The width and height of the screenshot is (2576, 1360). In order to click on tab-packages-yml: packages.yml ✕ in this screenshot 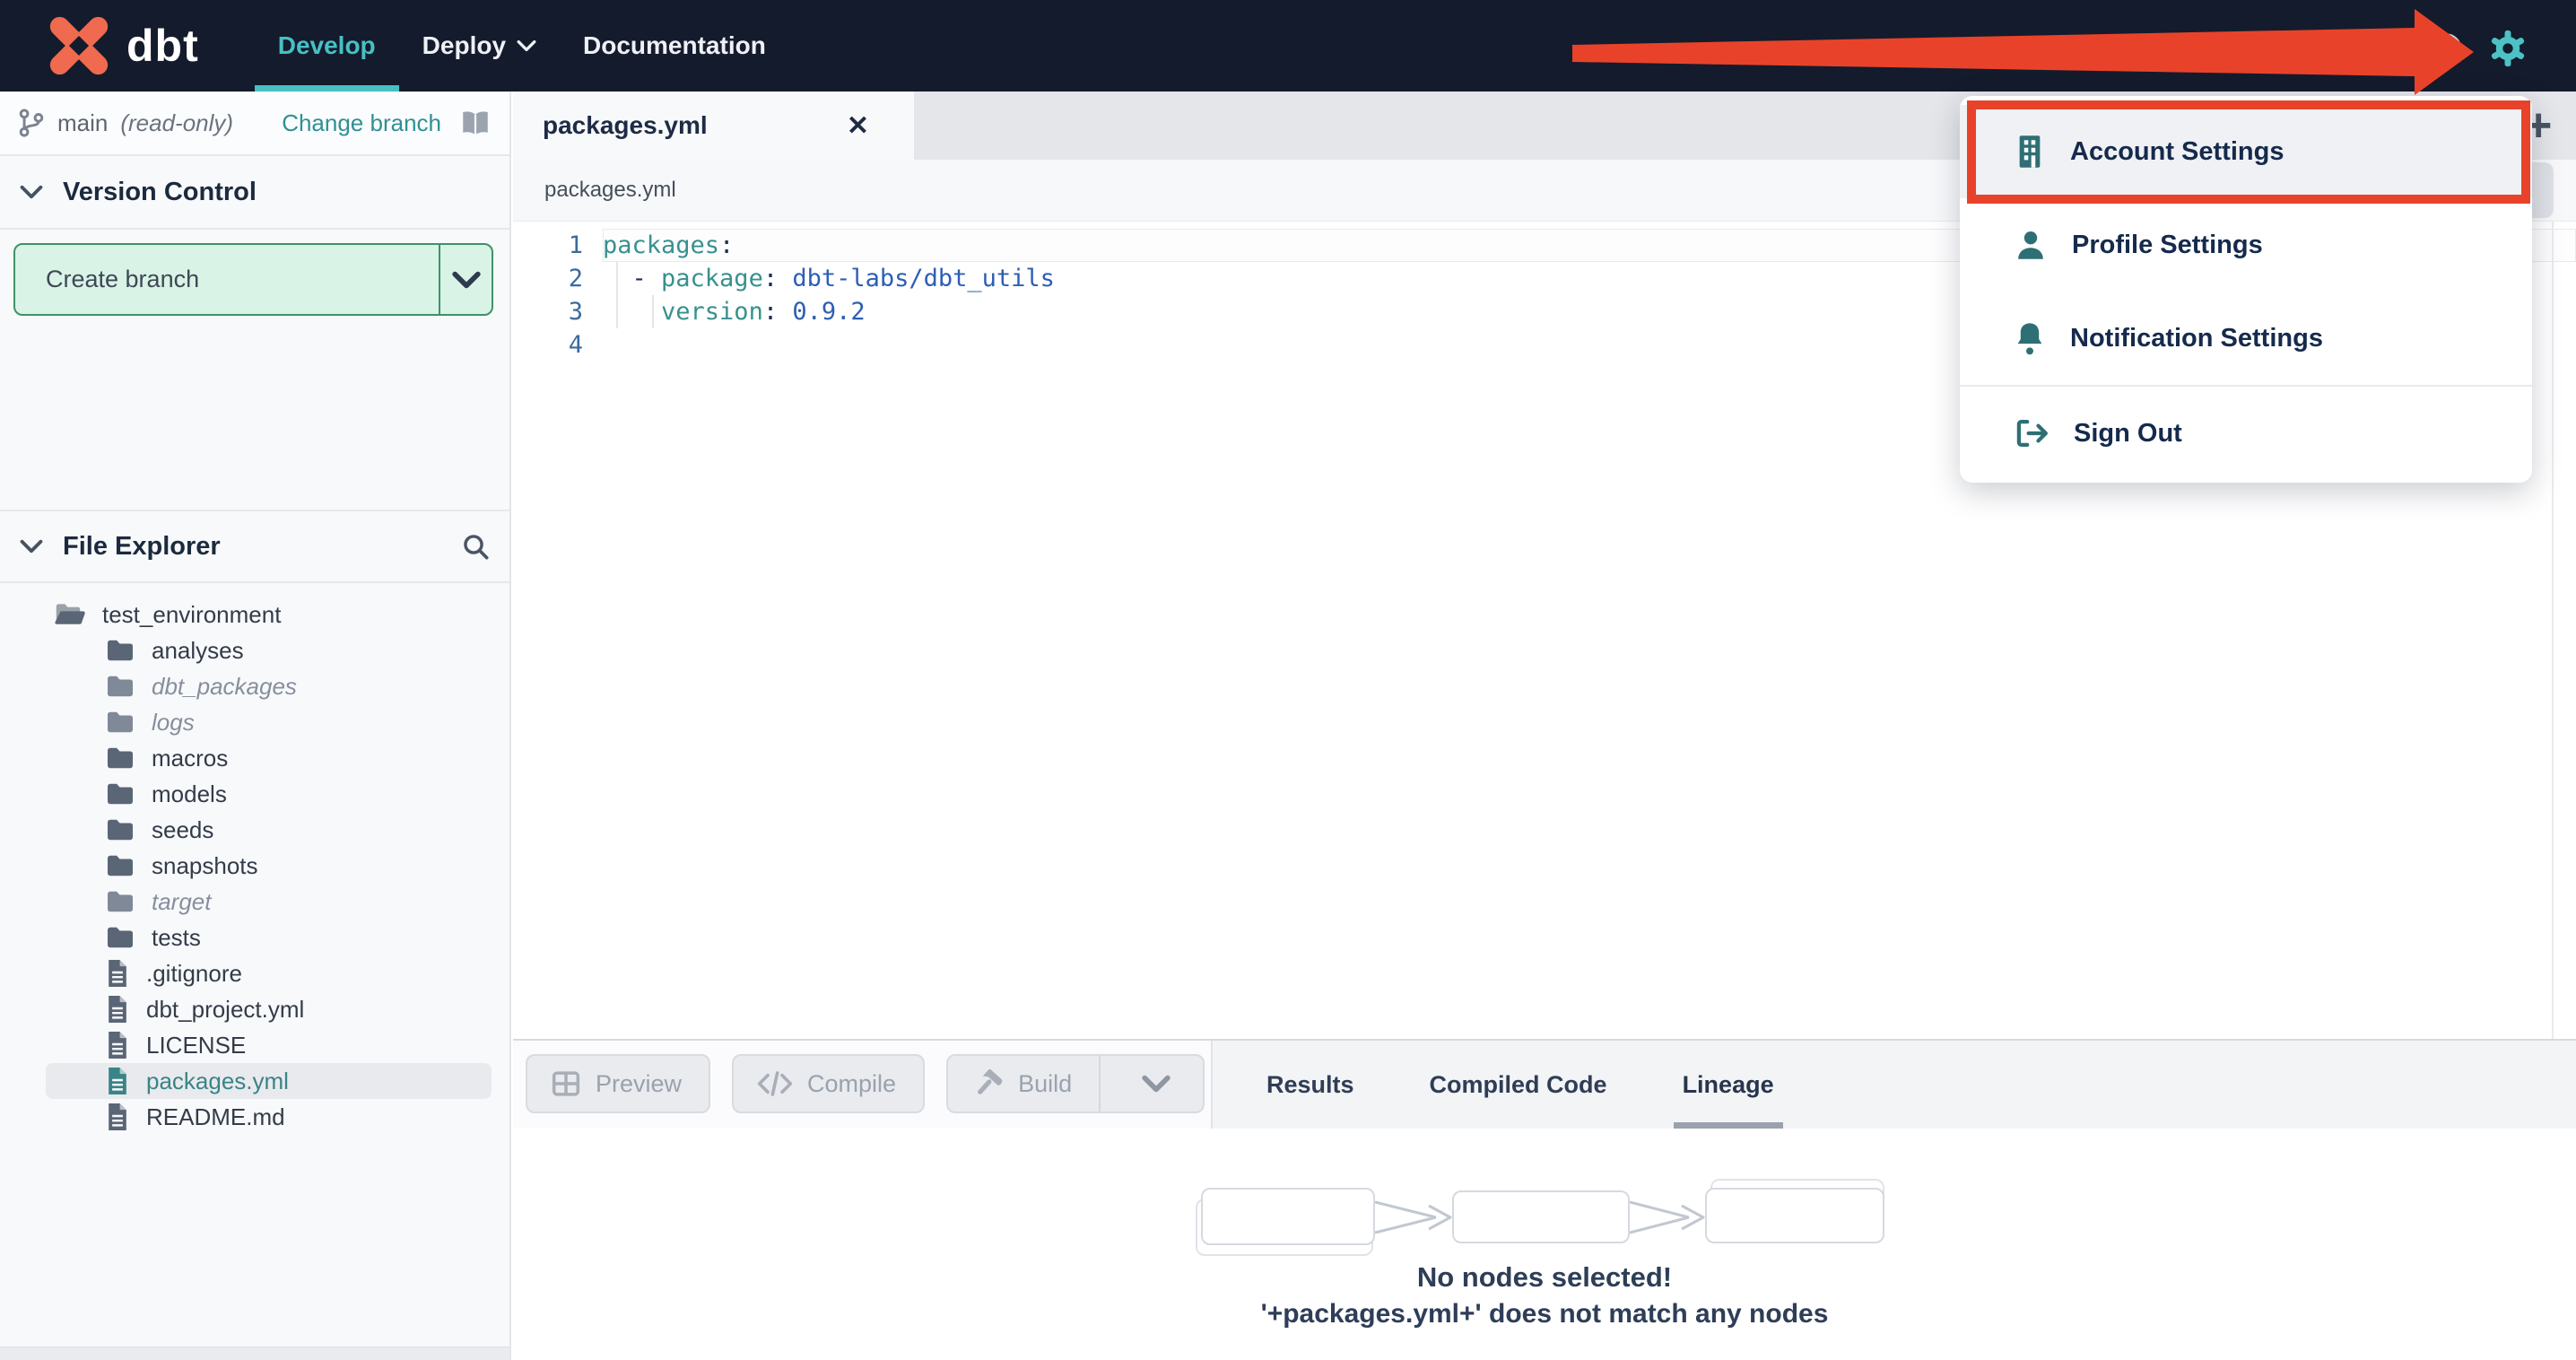, I will do `click(713, 126)`.